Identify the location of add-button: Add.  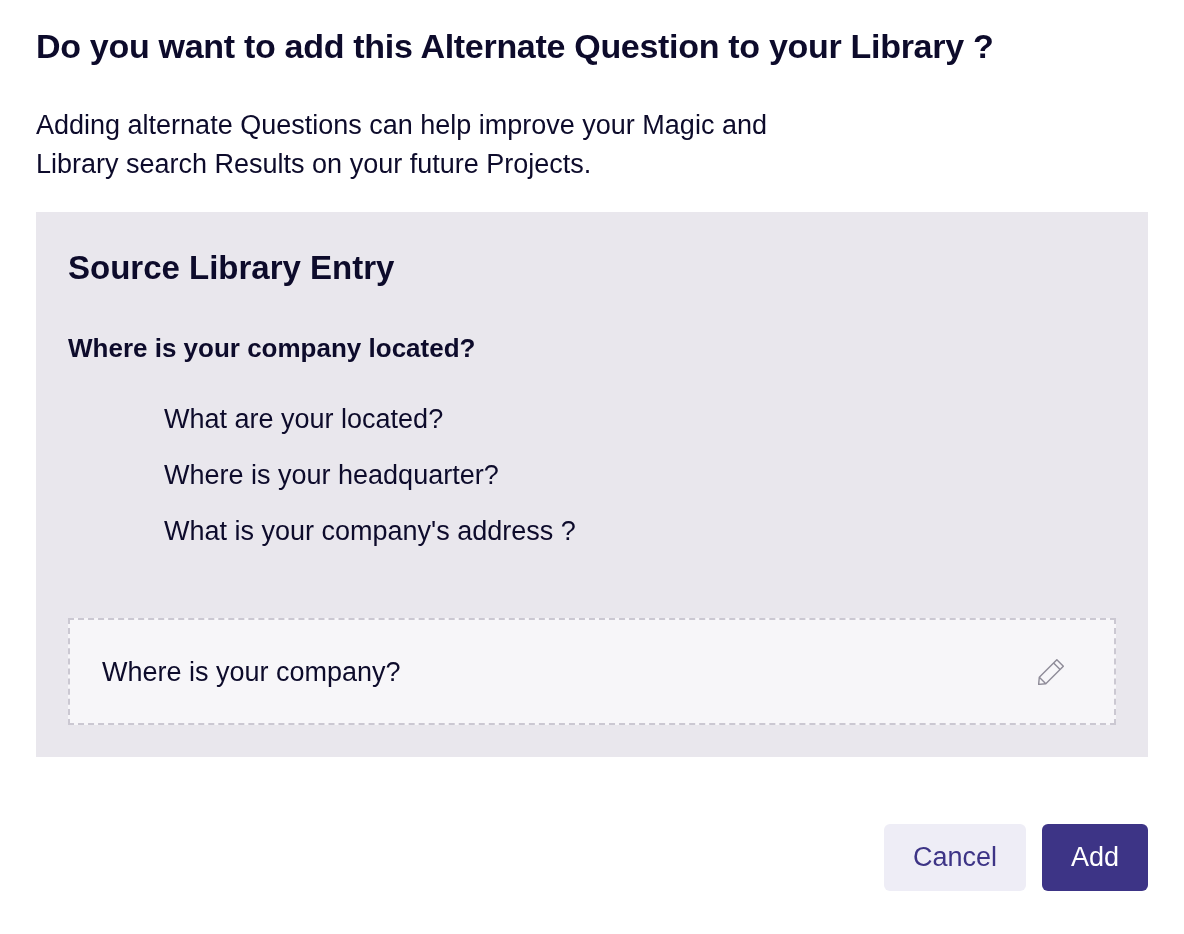
(1094, 857).